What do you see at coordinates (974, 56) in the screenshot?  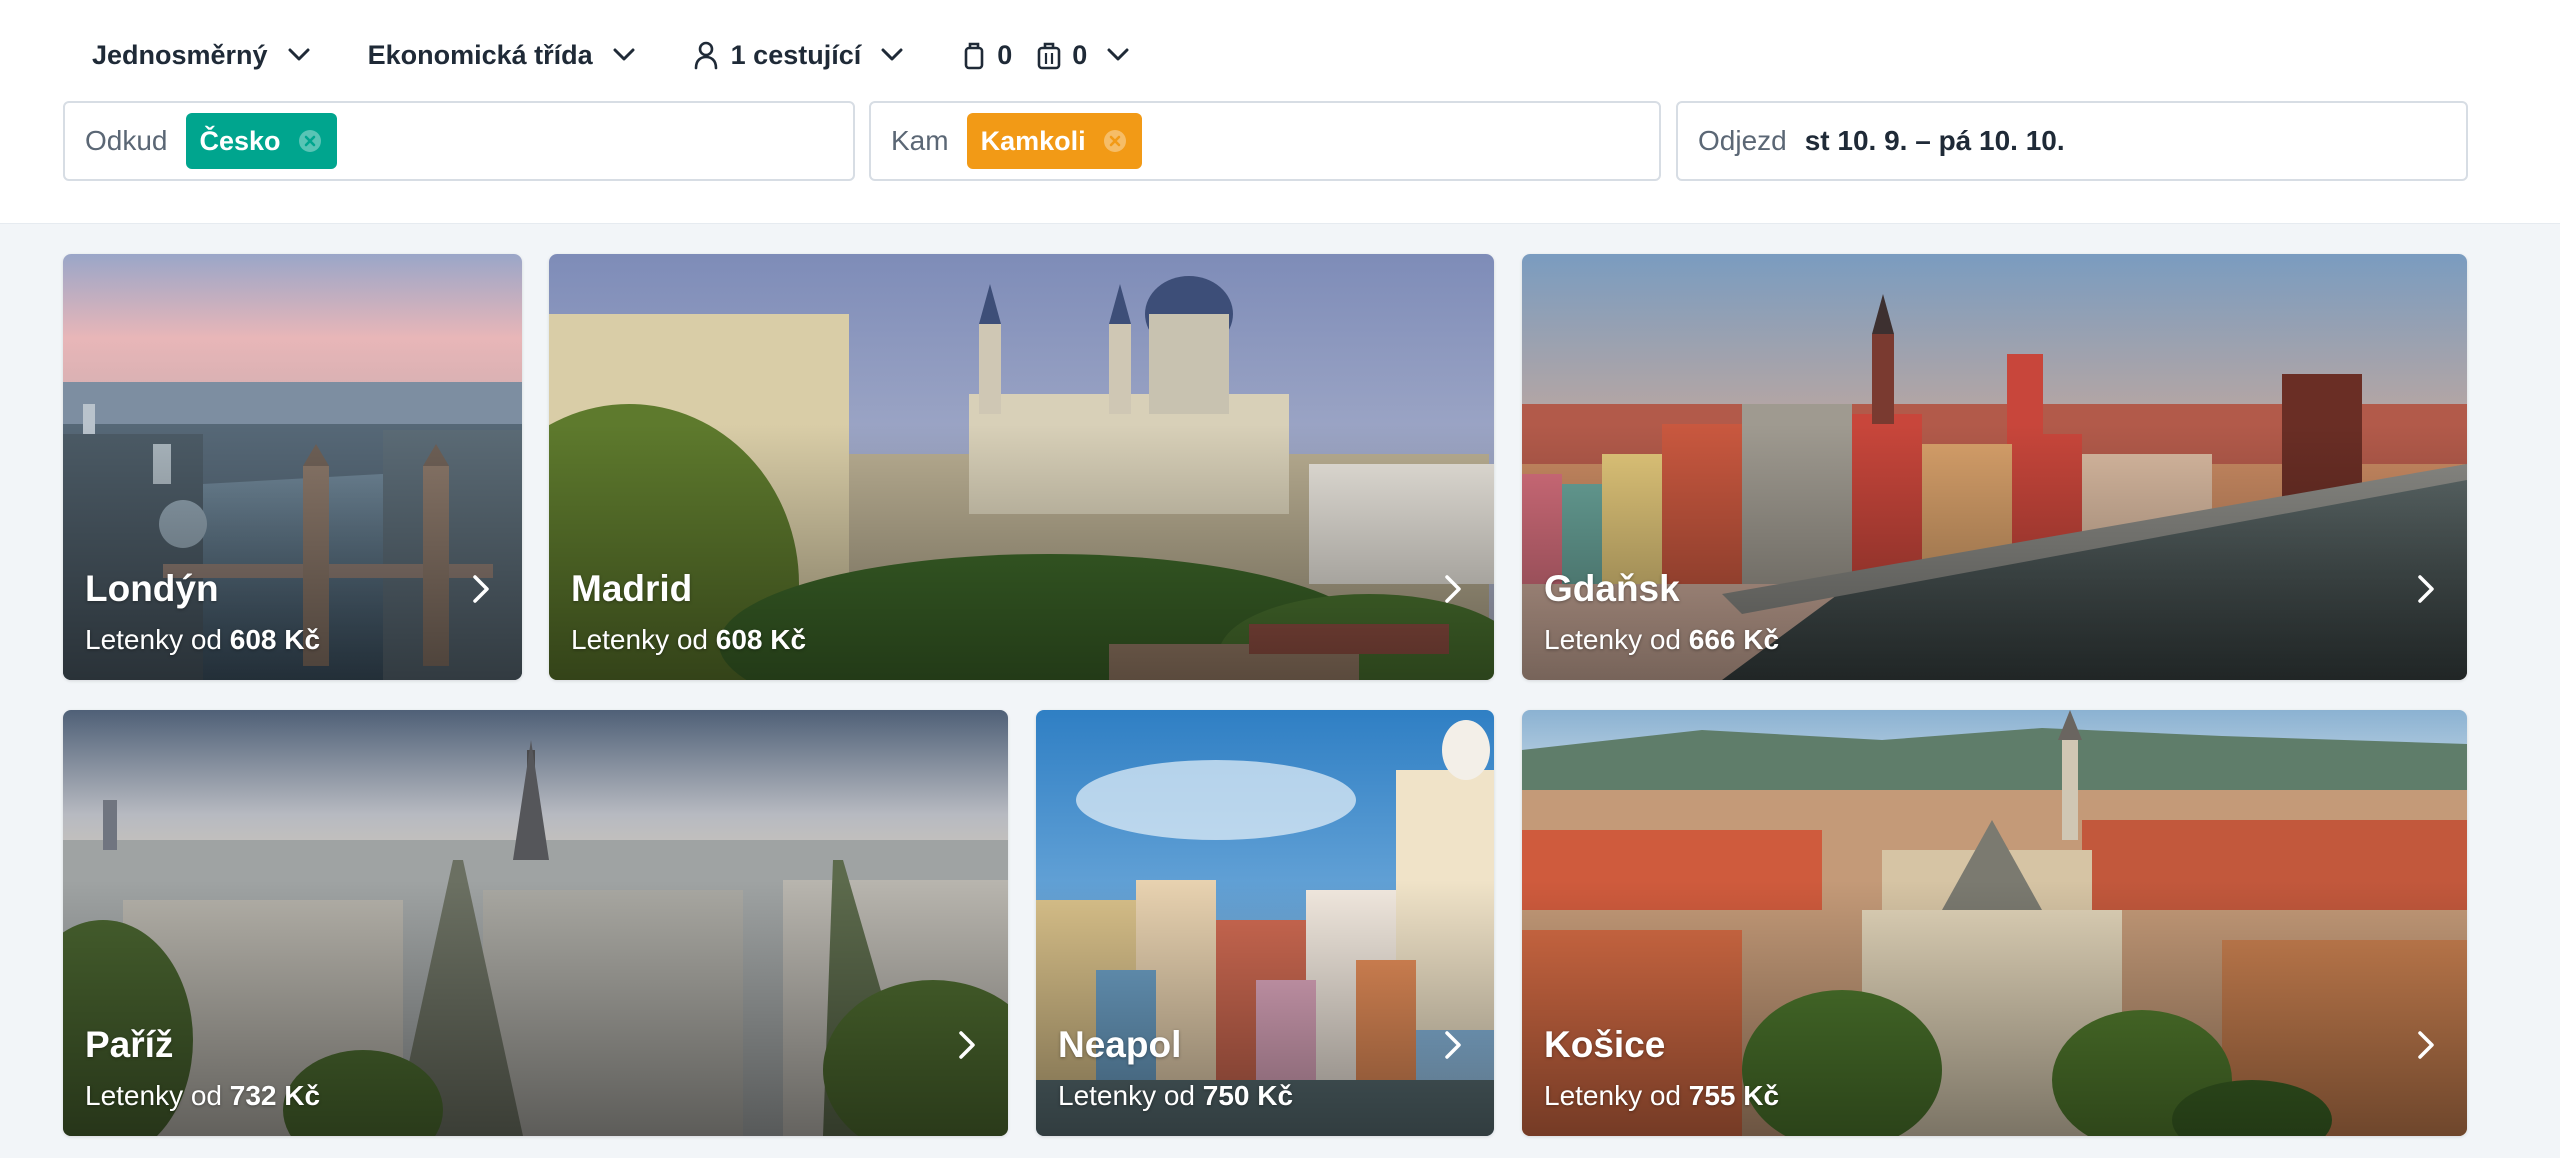 I see `cabin-bag-icon` at bounding box center [974, 56].